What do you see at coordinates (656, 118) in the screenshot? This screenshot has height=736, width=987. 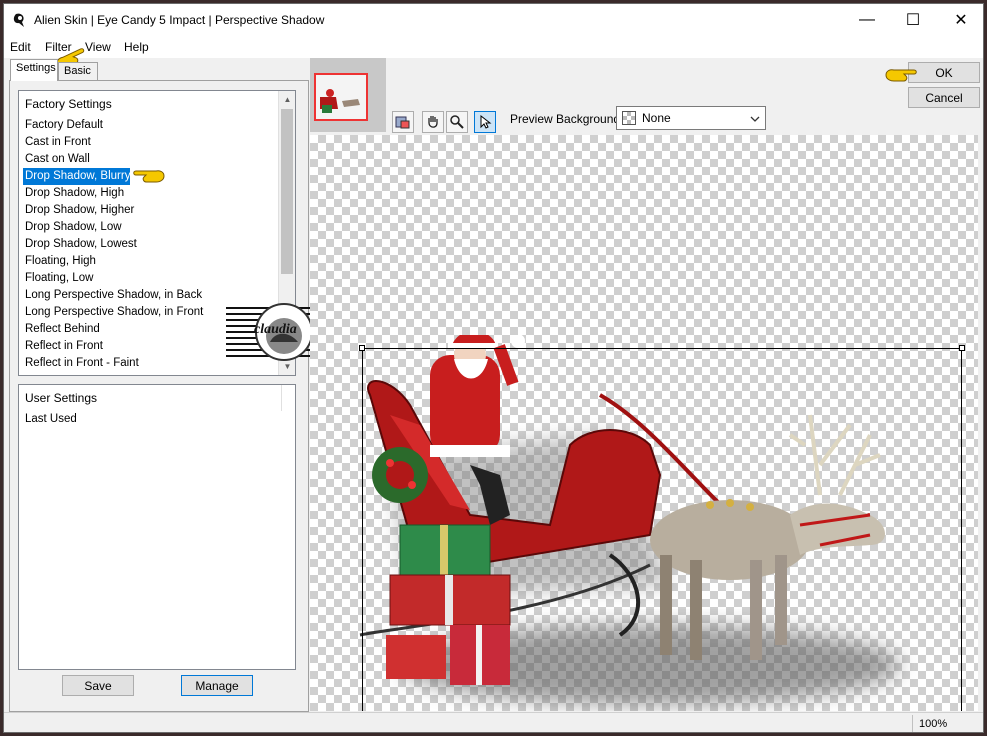 I see `preview-background-value: None` at bounding box center [656, 118].